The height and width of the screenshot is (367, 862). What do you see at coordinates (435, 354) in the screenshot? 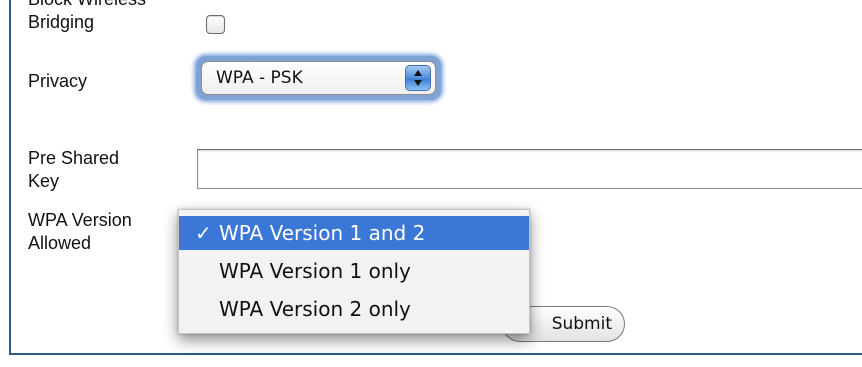
I see `frame-bottom-border` at bounding box center [435, 354].